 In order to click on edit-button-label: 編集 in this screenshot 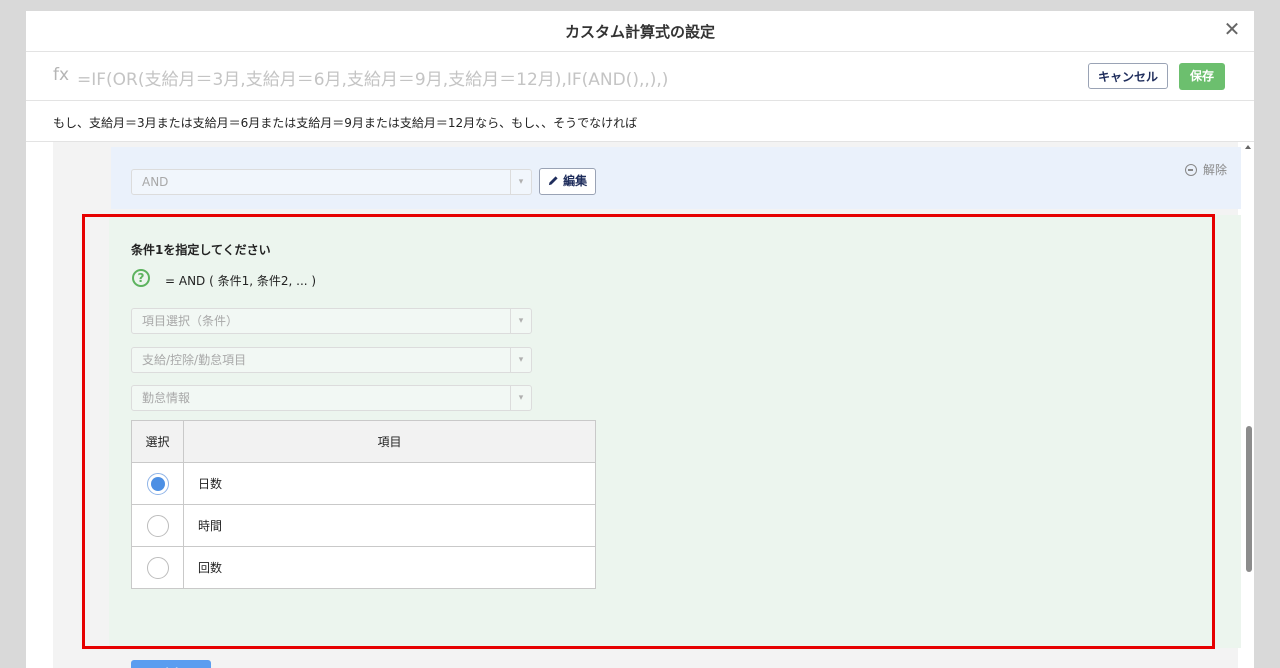, I will do `click(575, 181)`.